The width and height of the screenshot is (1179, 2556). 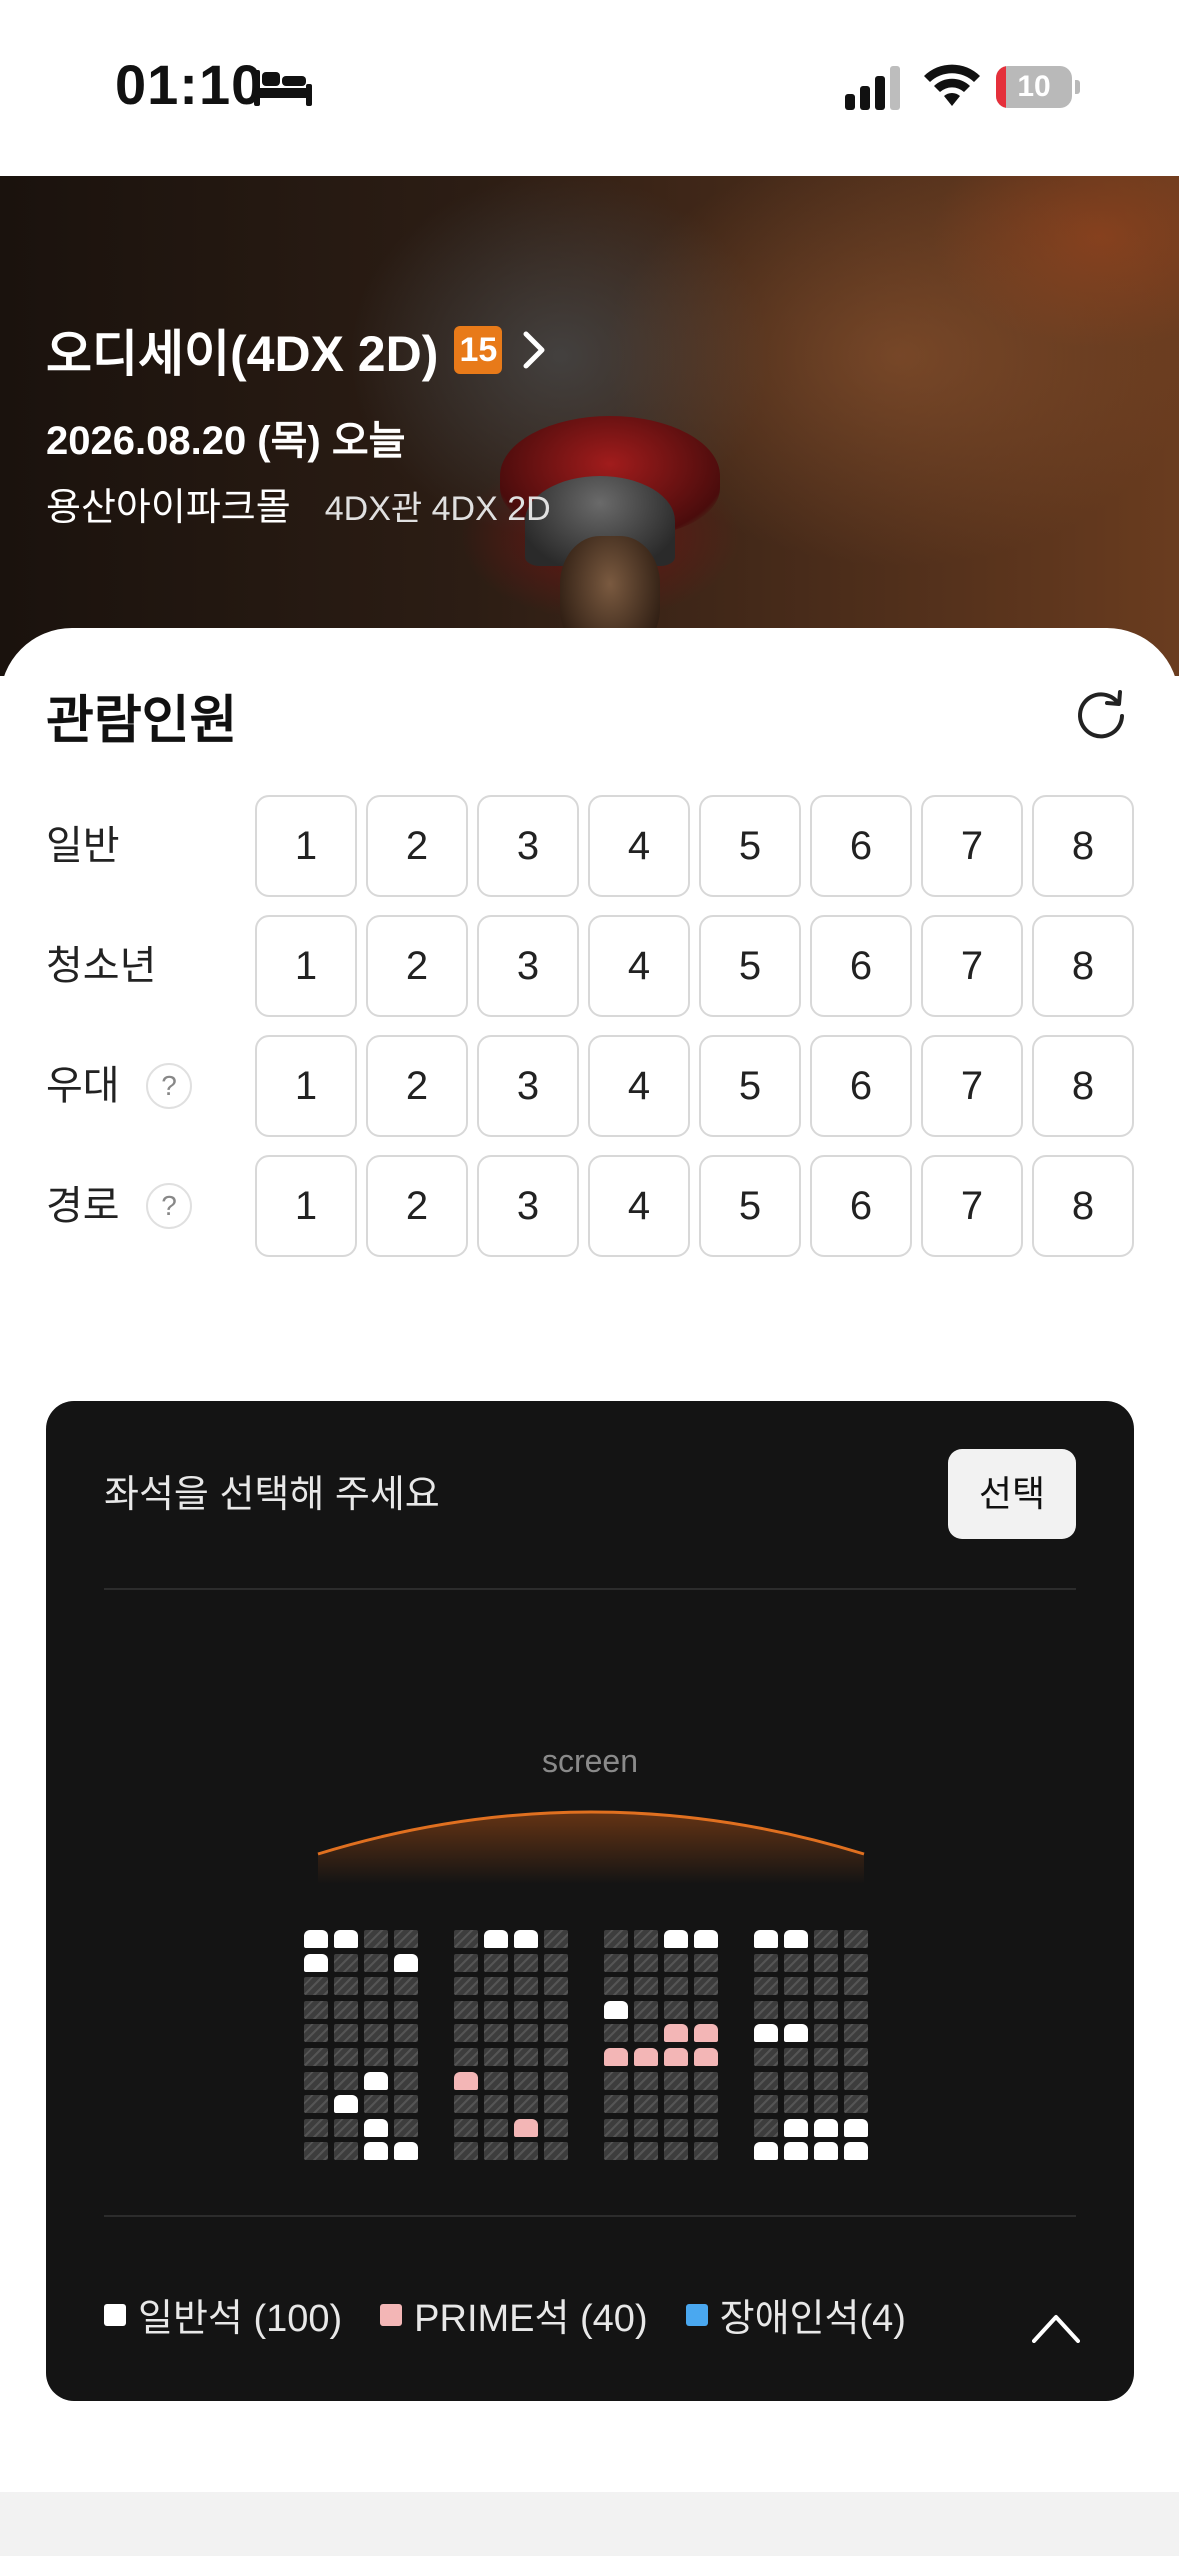 What do you see at coordinates (115, 2314) in the screenshot?
I see `legend-swatch` at bounding box center [115, 2314].